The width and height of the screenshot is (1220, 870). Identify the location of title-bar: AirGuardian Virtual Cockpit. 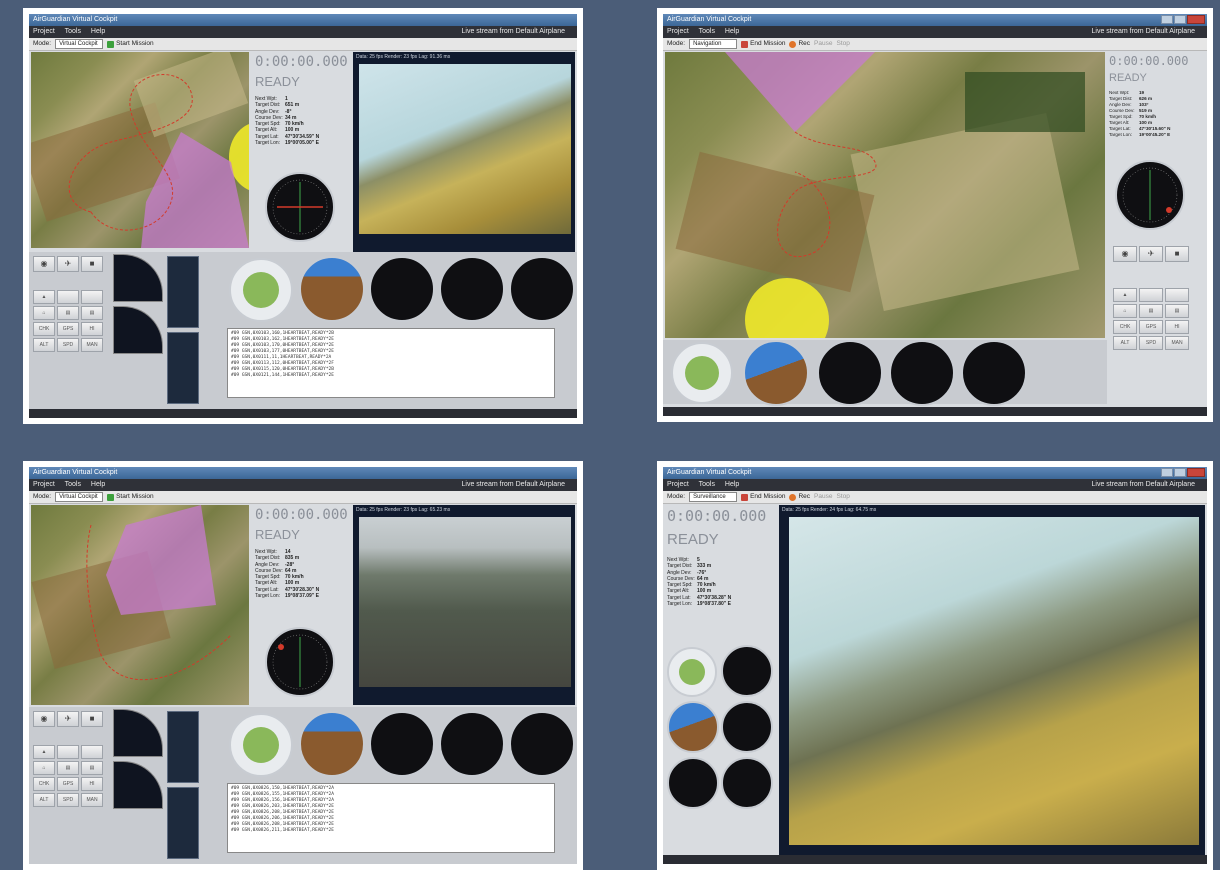
(303, 20).